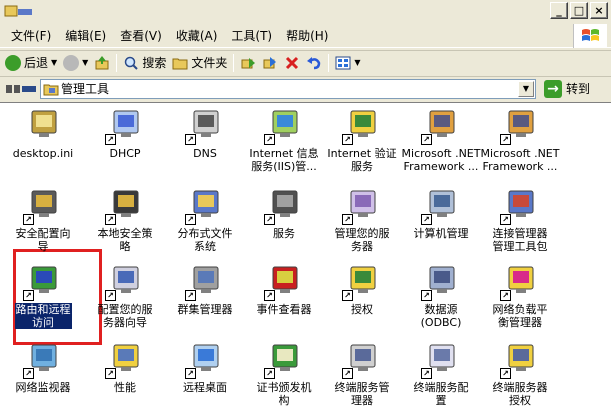  Describe the element at coordinates (441, 316) in the screenshot. I see `file-item-label: 数据源 (ODBC)` at that location.